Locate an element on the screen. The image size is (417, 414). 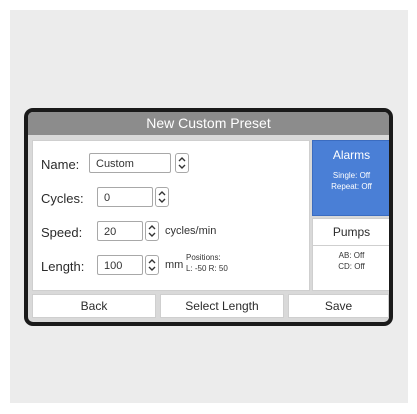
speed-row: Speed: 20 cycles/min is located at coordinates (171, 232).